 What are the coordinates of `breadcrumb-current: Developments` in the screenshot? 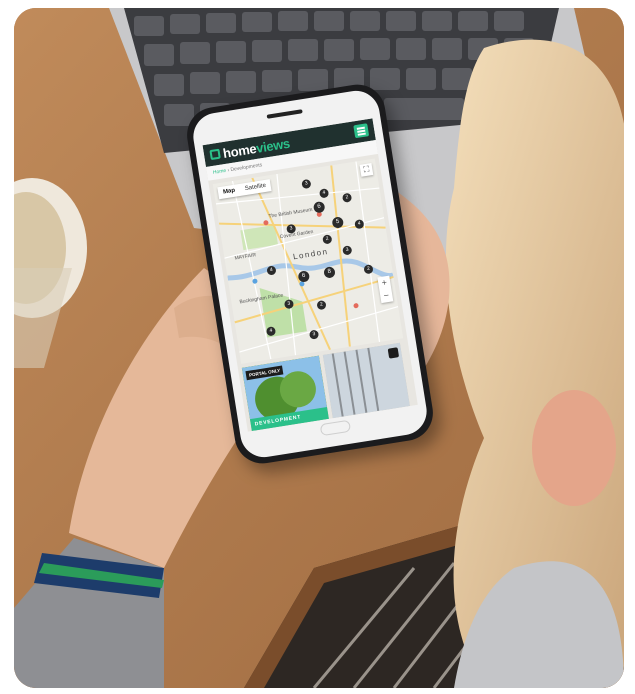 It's located at (246, 168).